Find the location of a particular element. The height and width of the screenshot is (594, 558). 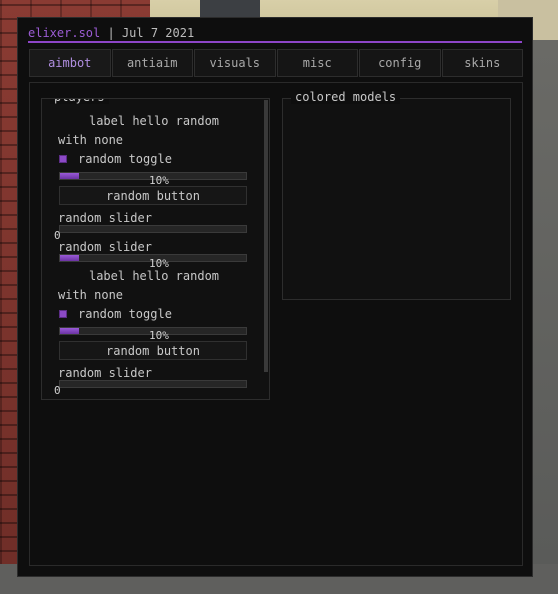

tab-skins: skins is located at coordinates (482, 63).